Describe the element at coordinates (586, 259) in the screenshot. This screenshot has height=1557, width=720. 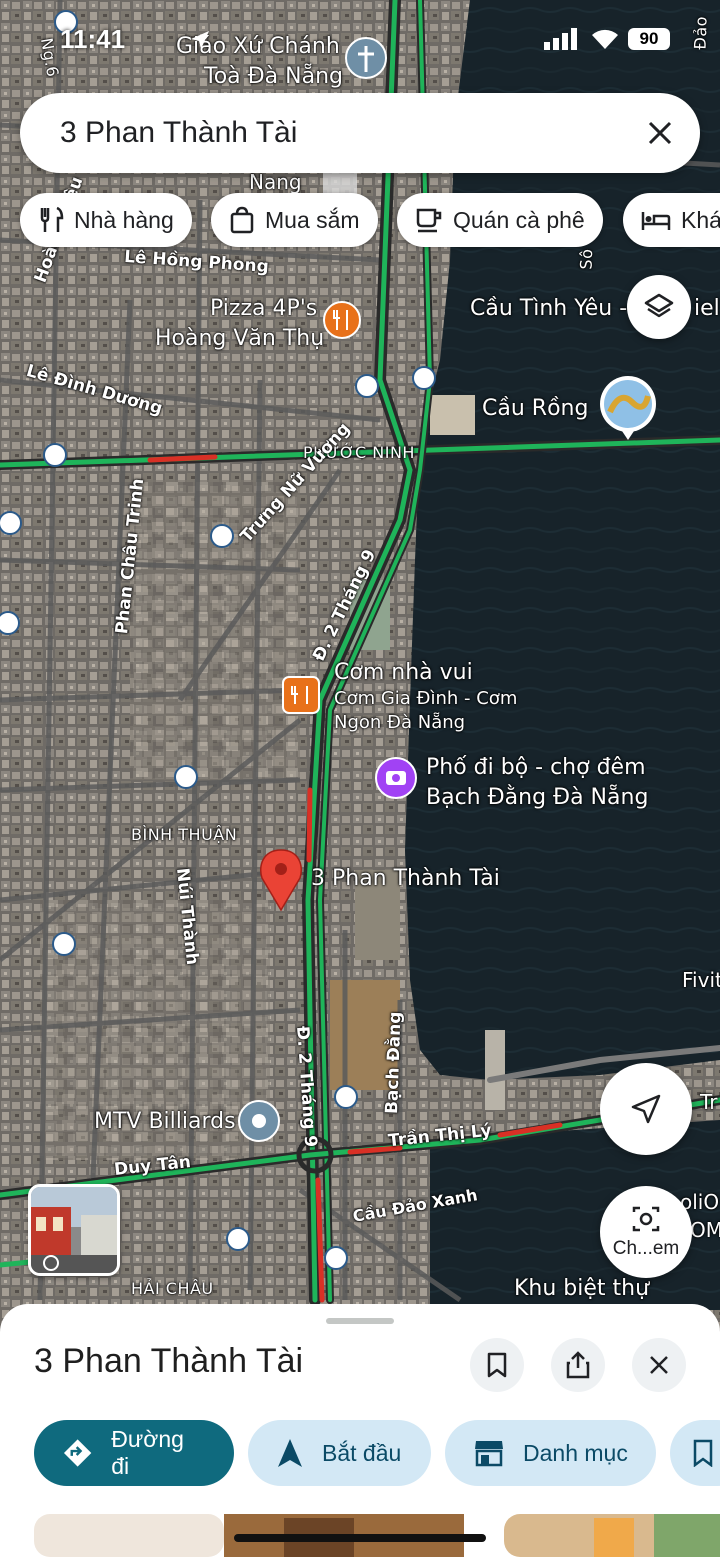
I see `map-label-so-partial: Sô` at that location.